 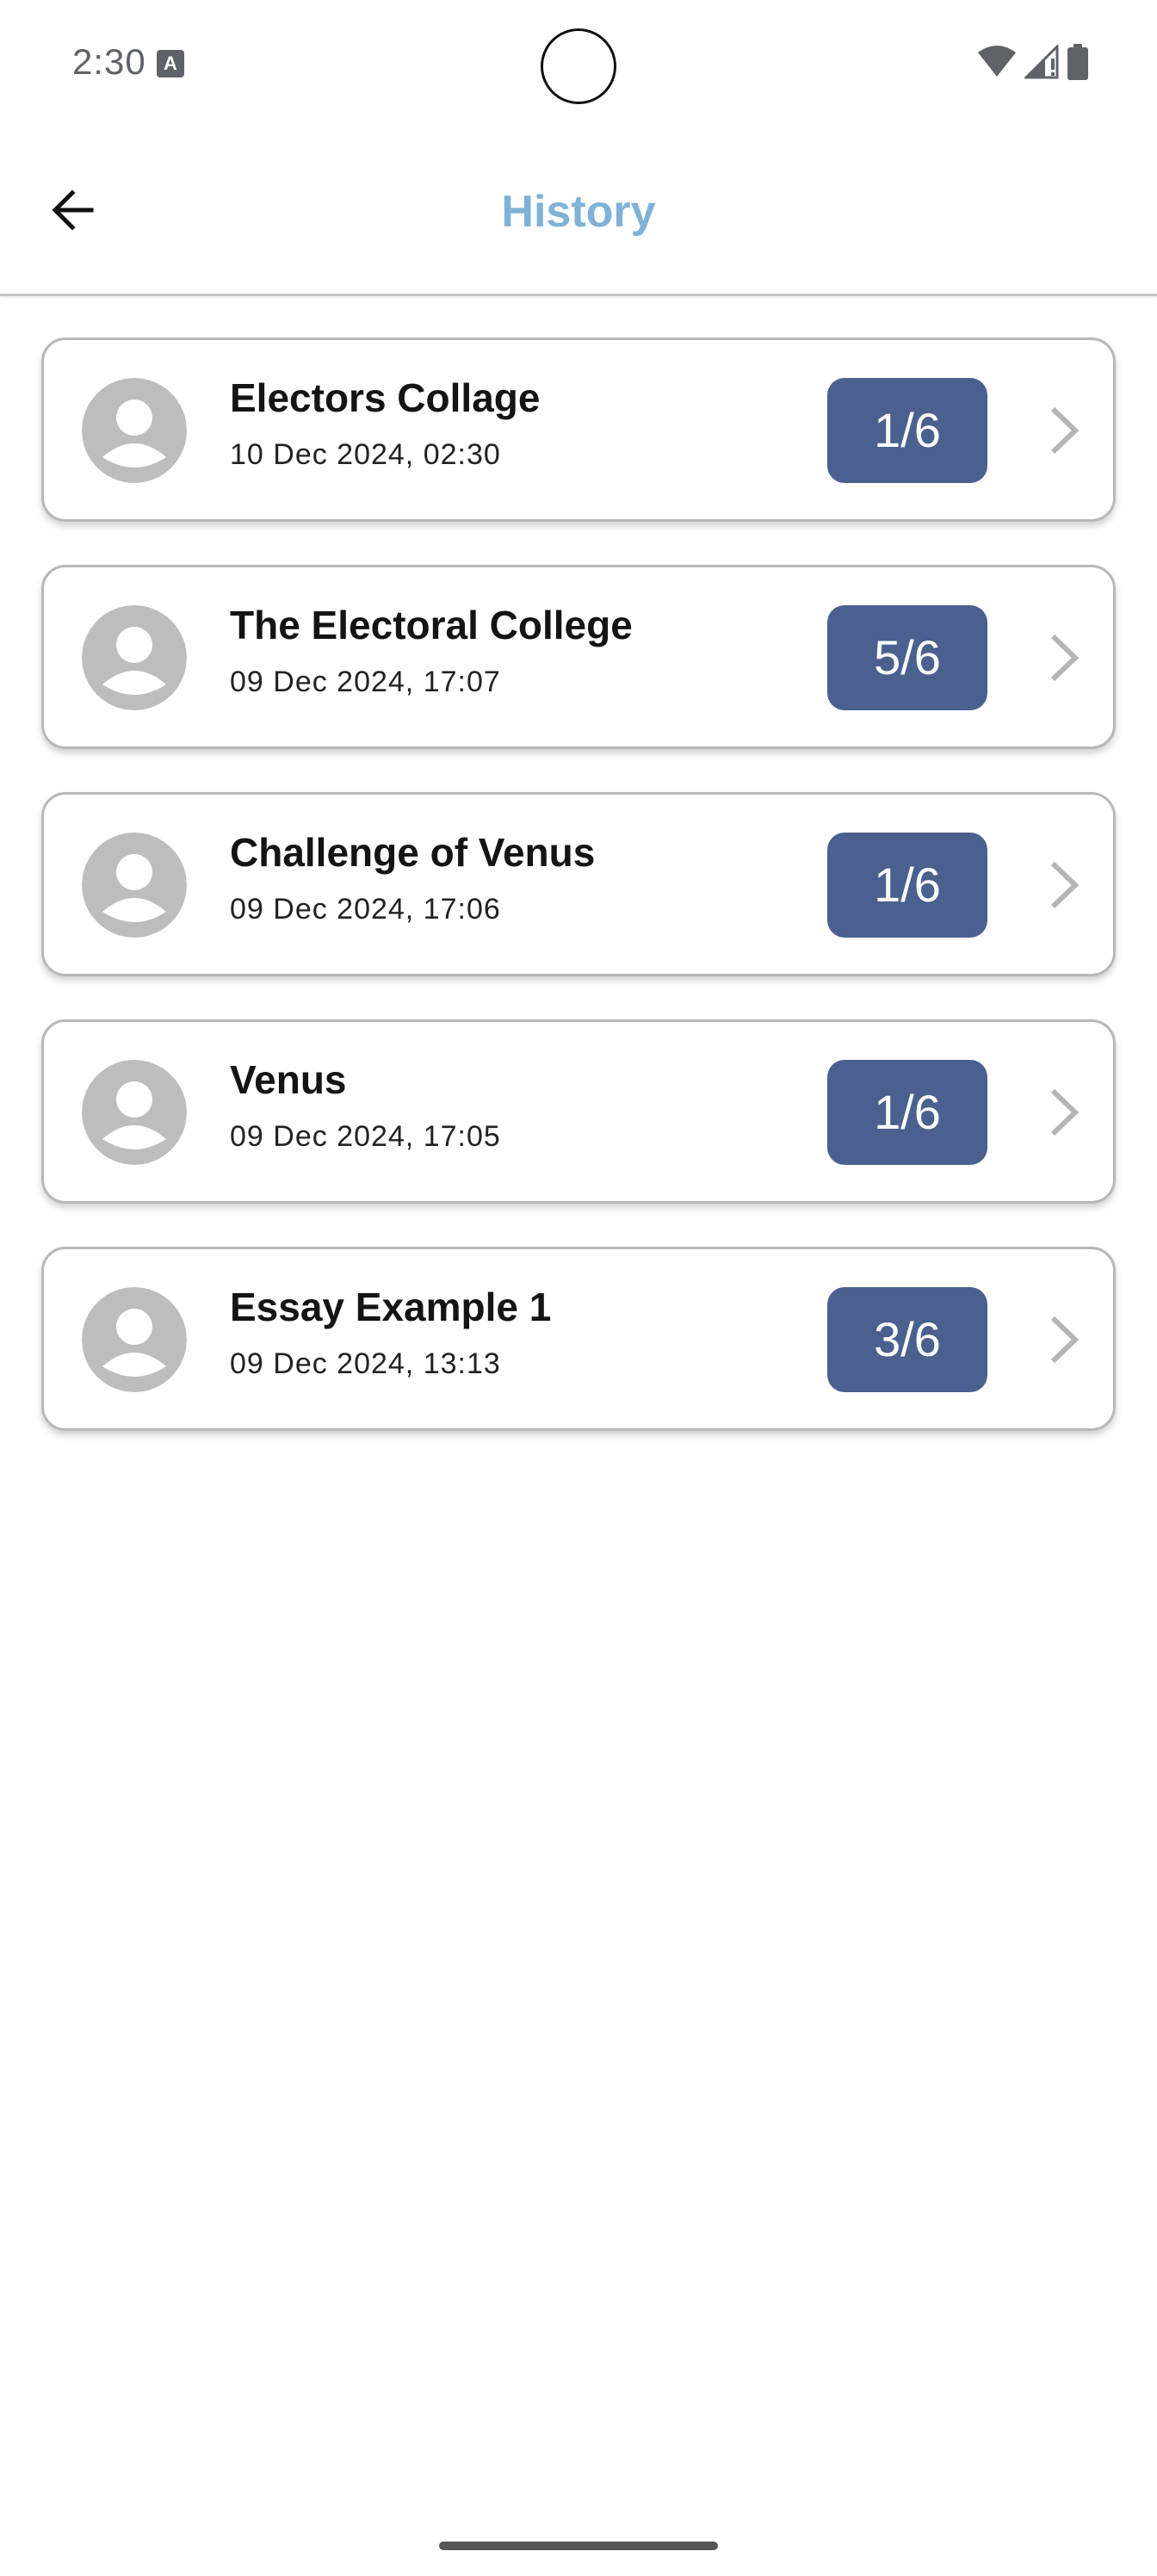 What do you see at coordinates (385, 398) in the screenshot?
I see `history-item-title: Electors Collage` at bounding box center [385, 398].